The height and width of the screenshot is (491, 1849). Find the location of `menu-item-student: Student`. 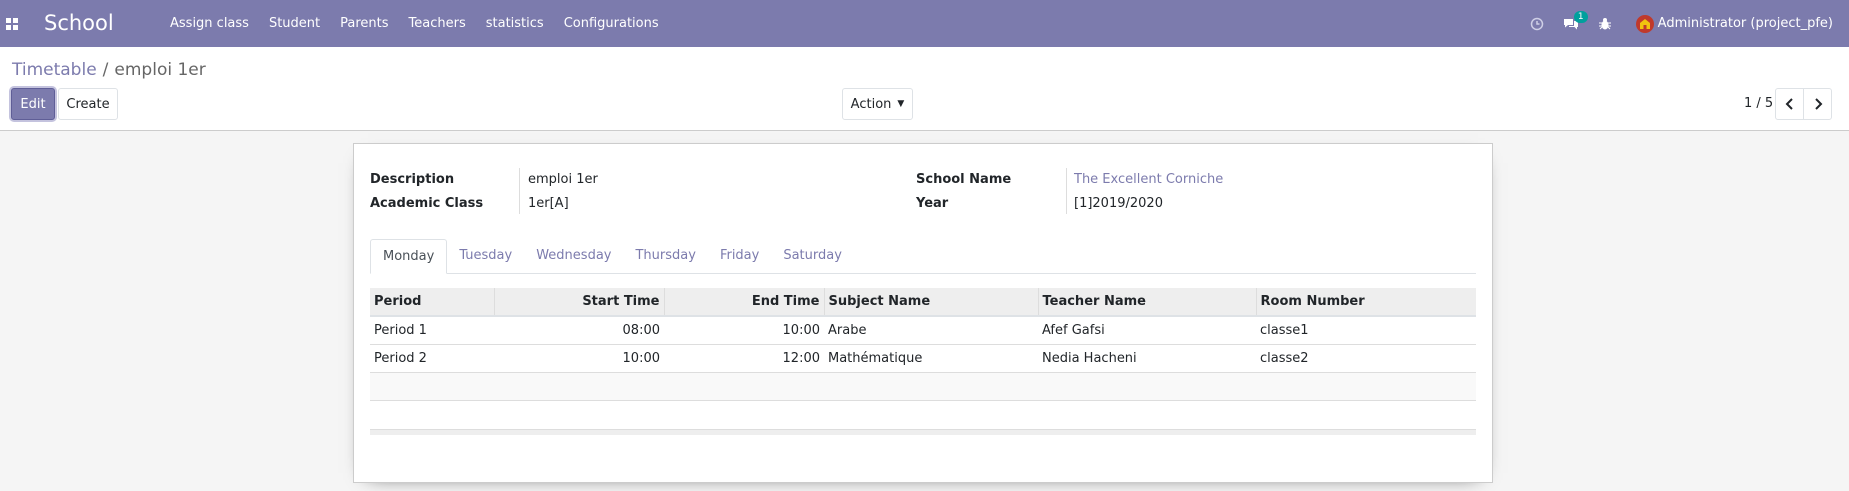

menu-item-student: Student is located at coordinates (294, 23).